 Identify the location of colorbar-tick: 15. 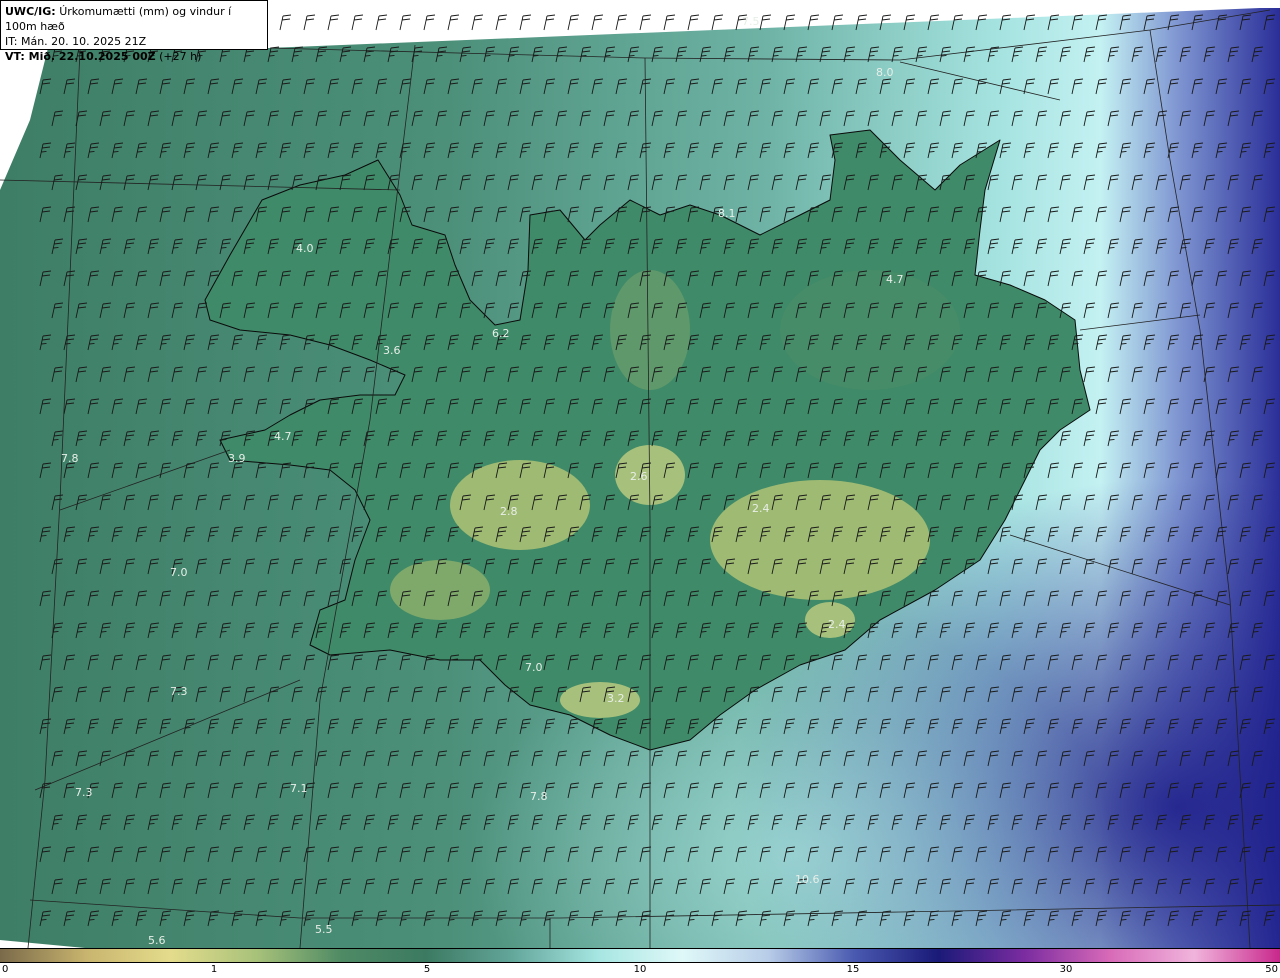
(853, 969).